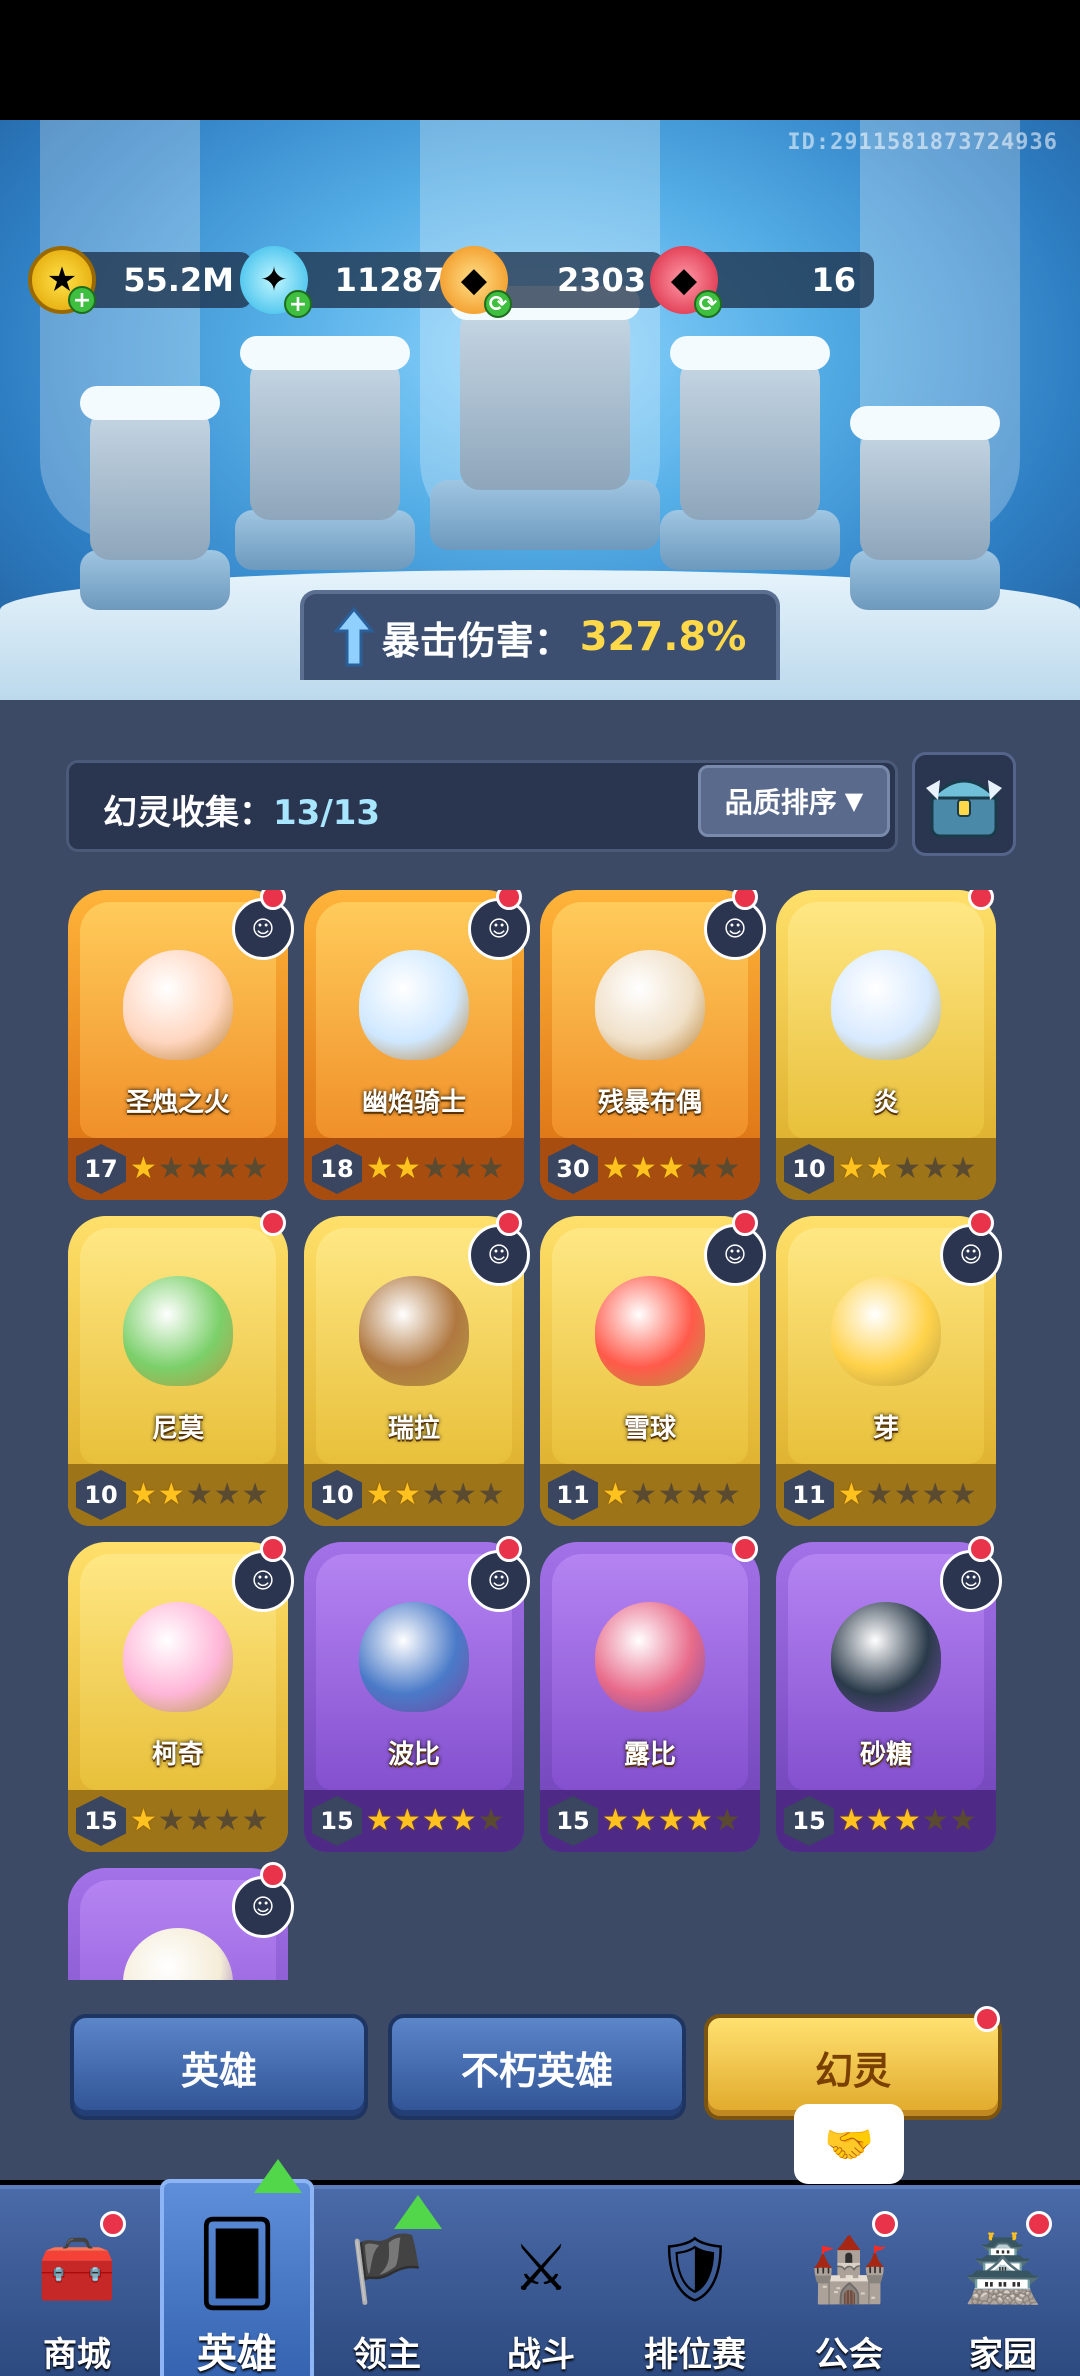 The width and height of the screenshot is (1080, 2376). I want to click on spirit-card: 尼莫 10 ★ ★ ★ ★ ★, so click(178, 1368).